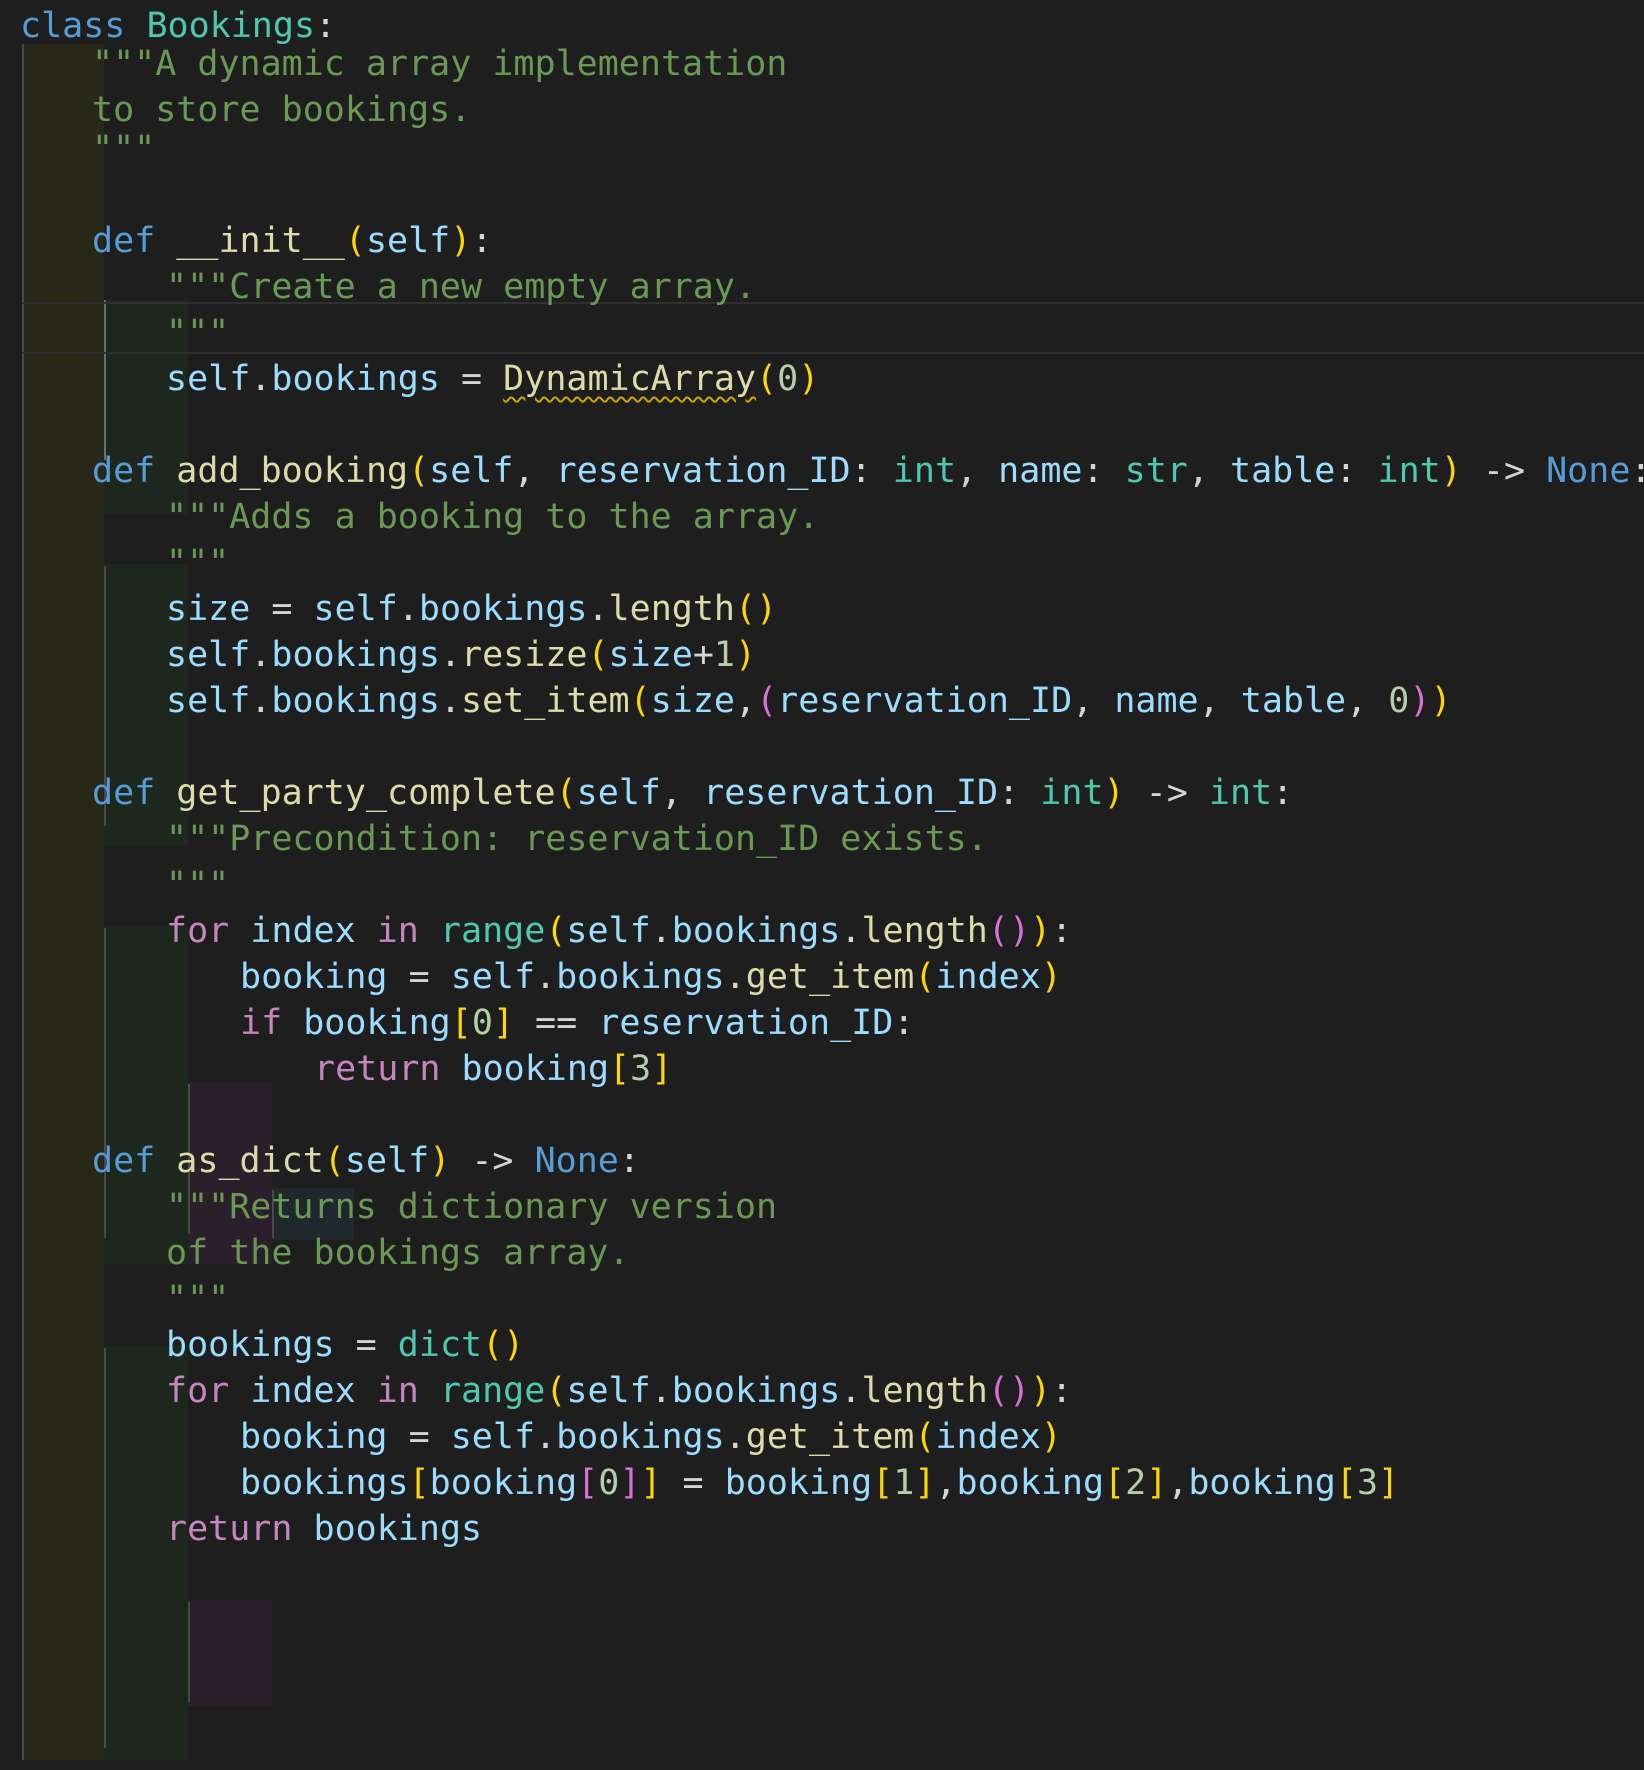  Describe the element at coordinates (471, 609) in the screenshot. I see `code-line: size = self.bookings.length()` at that location.